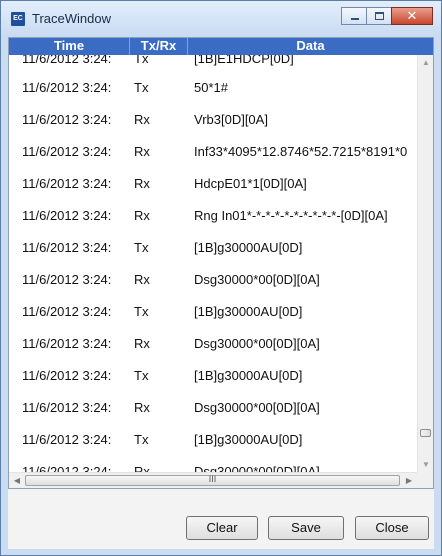  What do you see at coordinates (425, 465) in the screenshot?
I see `scroll-down-icon: ▼` at bounding box center [425, 465].